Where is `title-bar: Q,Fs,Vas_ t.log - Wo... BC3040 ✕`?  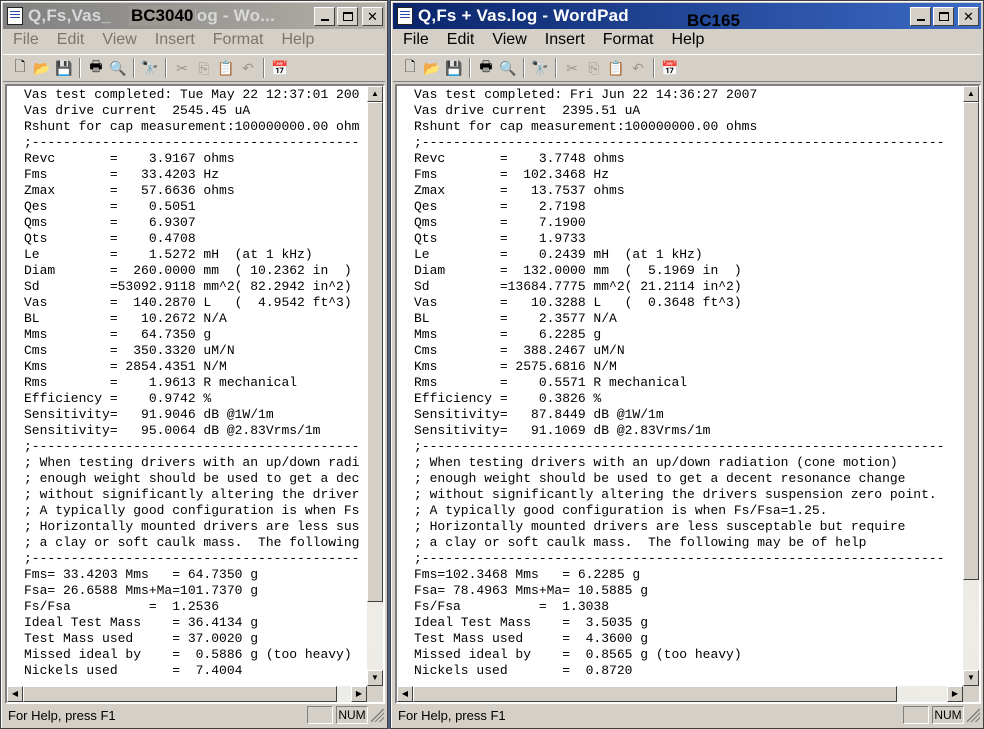 title-bar: Q,Fs,Vas_ t.log - Wo... BC3040 ✕ is located at coordinates (194, 16).